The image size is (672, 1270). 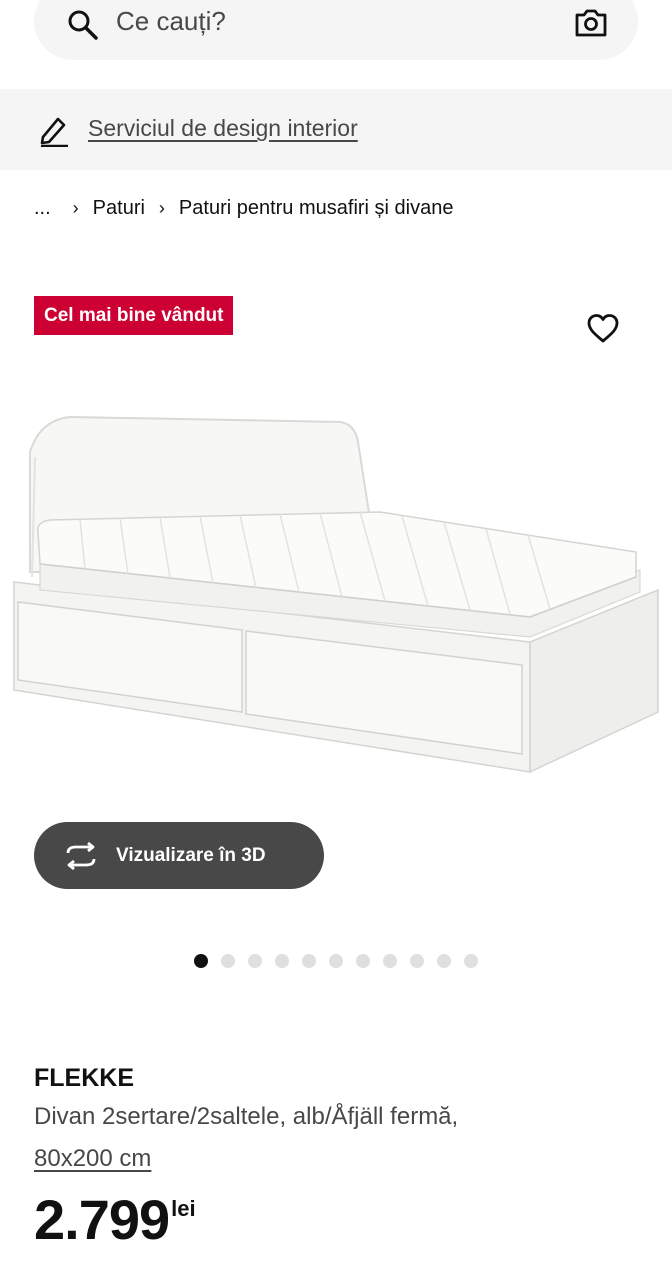 What do you see at coordinates (134, 315) in the screenshot?
I see `bestseller-badge: Cel mai bine vândut` at bounding box center [134, 315].